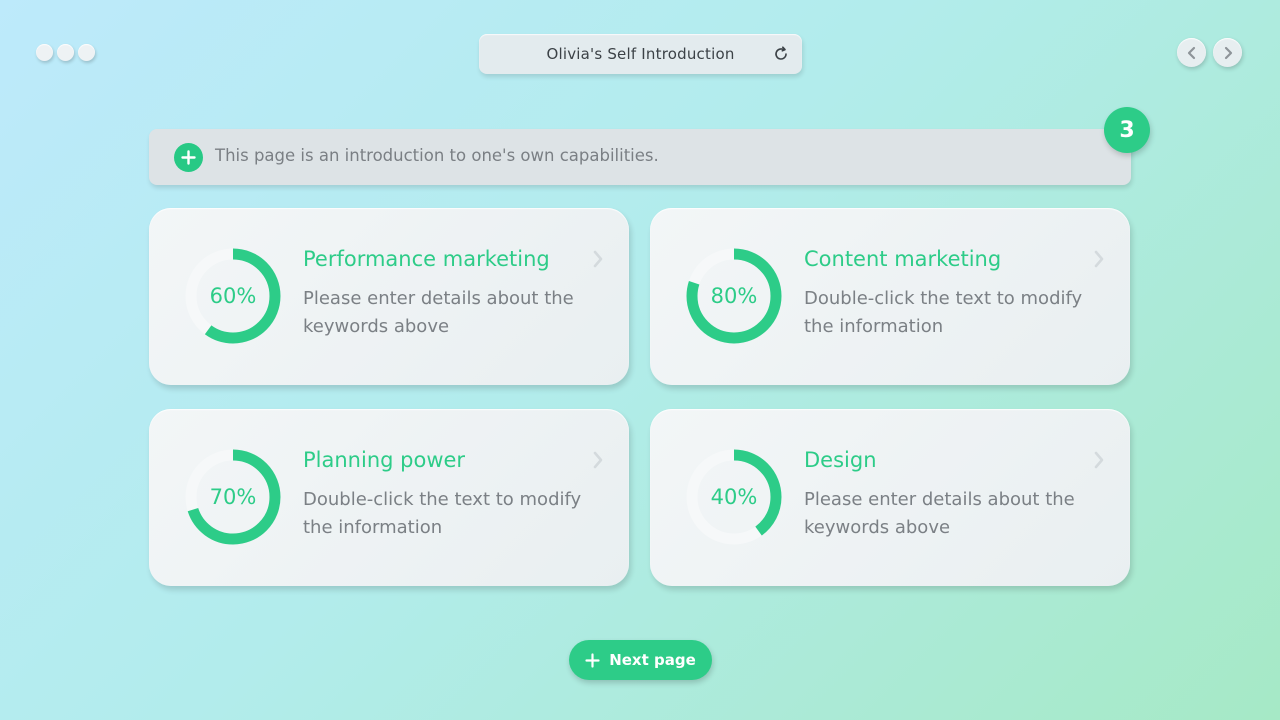  I want to click on window-controls, so click(65, 52).